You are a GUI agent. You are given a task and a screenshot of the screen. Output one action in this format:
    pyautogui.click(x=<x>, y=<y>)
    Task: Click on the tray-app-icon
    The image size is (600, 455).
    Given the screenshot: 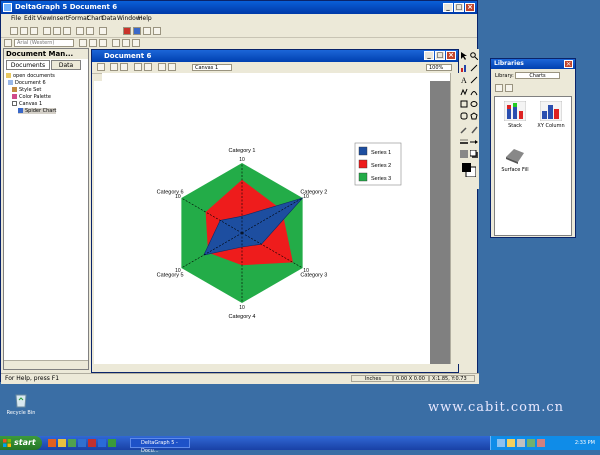 What is the action you would take?
    pyautogui.click(x=521, y=443)
    